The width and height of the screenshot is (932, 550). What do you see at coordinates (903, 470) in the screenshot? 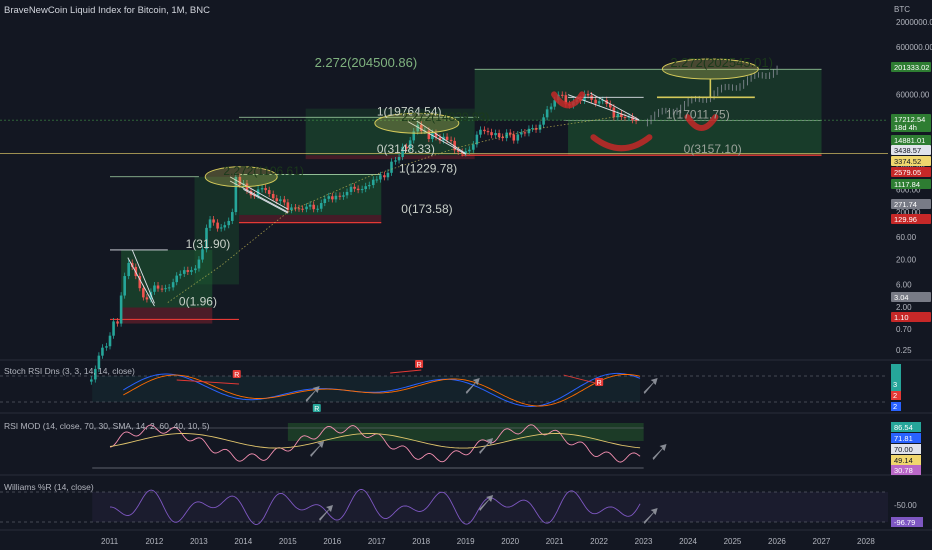
I see `rsi-badge-label: 30.78` at bounding box center [903, 470].